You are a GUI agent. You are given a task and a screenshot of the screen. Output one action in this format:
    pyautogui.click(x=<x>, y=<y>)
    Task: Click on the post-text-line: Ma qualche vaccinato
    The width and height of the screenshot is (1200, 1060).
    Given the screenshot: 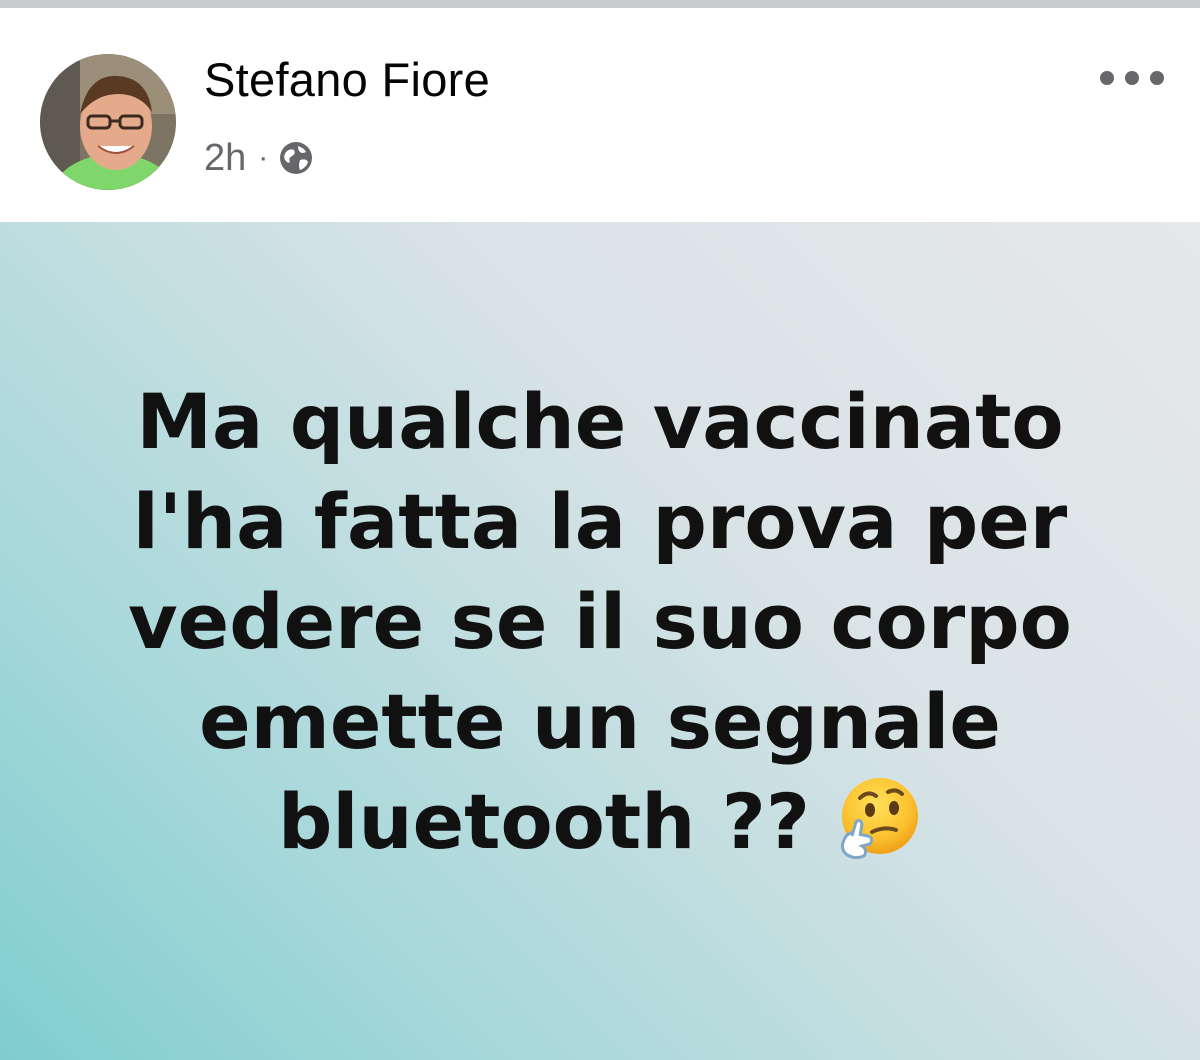 What is the action you would take?
    pyautogui.click(x=600, y=421)
    